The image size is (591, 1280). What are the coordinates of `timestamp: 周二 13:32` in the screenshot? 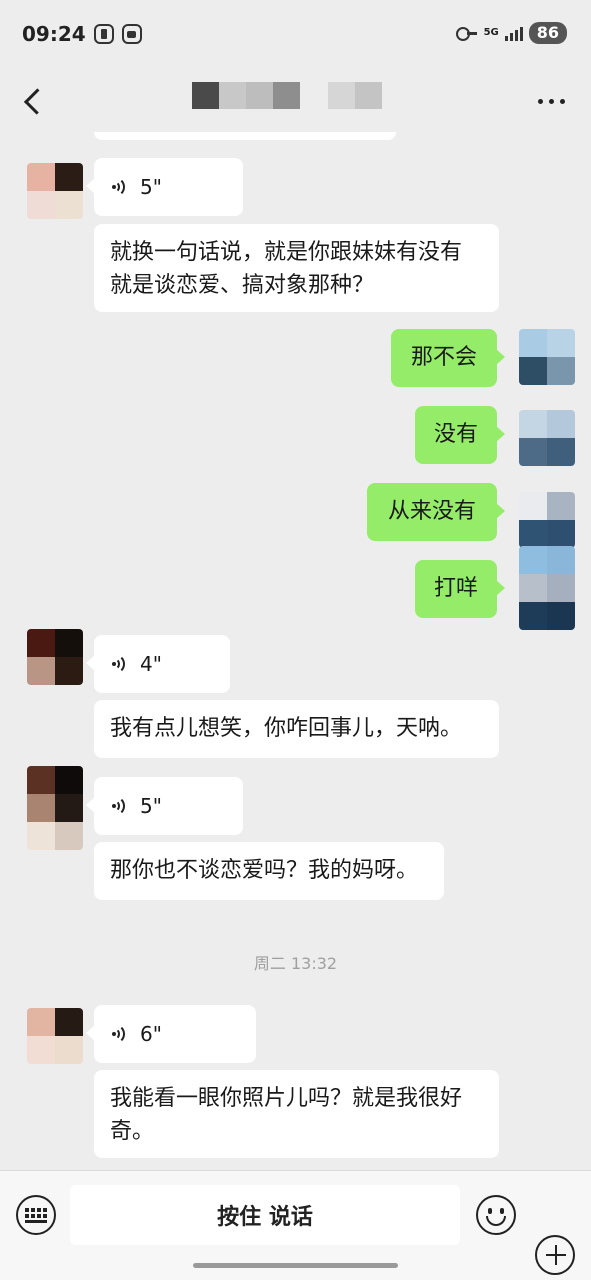 It's located at (295, 963).